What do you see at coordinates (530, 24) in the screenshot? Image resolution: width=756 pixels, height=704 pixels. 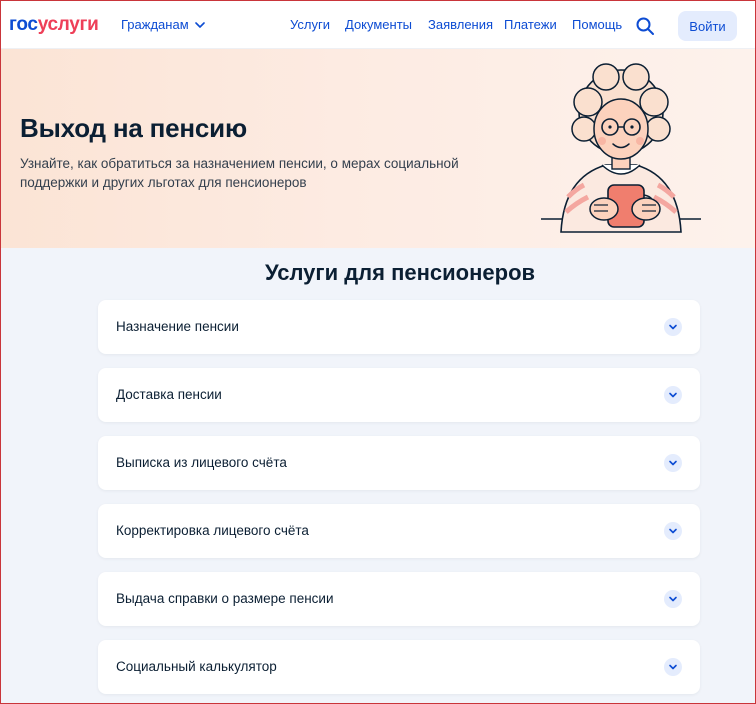 I see `nav-item-payments: Платежи` at bounding box center [530, 24].